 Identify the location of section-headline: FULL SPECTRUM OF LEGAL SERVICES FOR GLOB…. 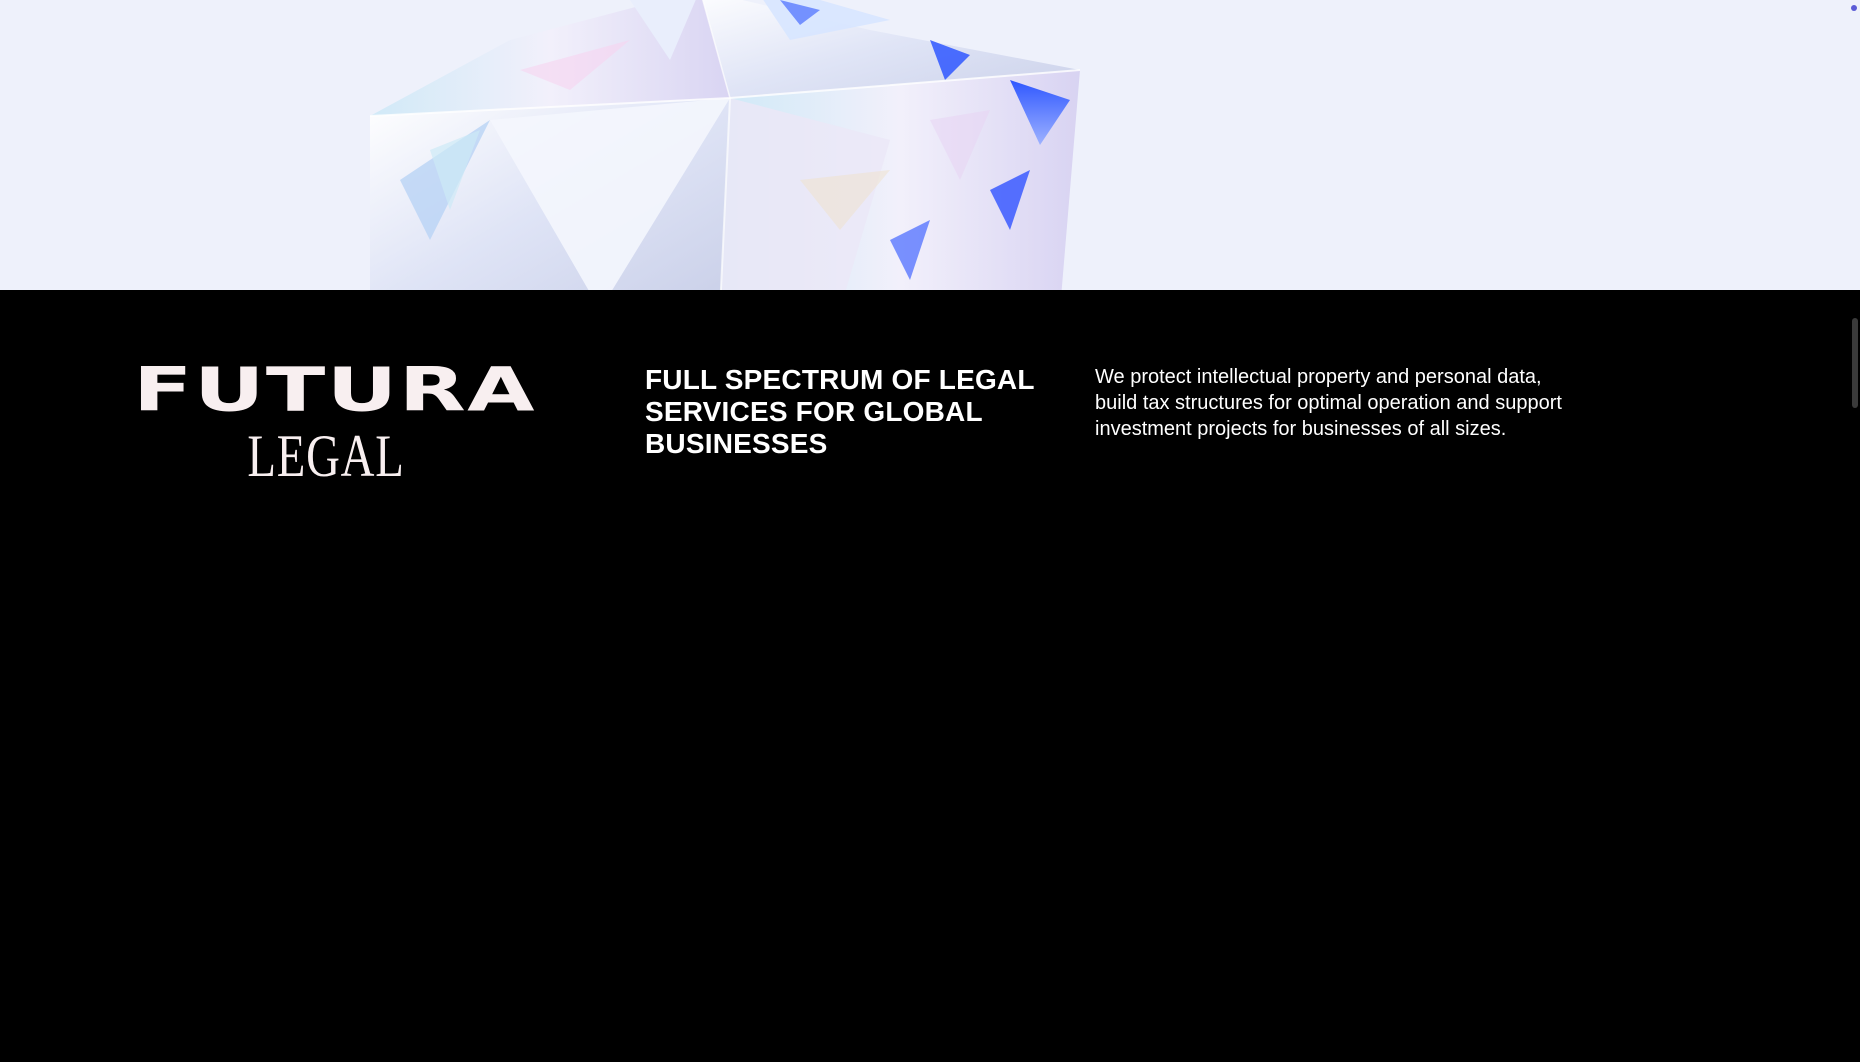
(840, 411).